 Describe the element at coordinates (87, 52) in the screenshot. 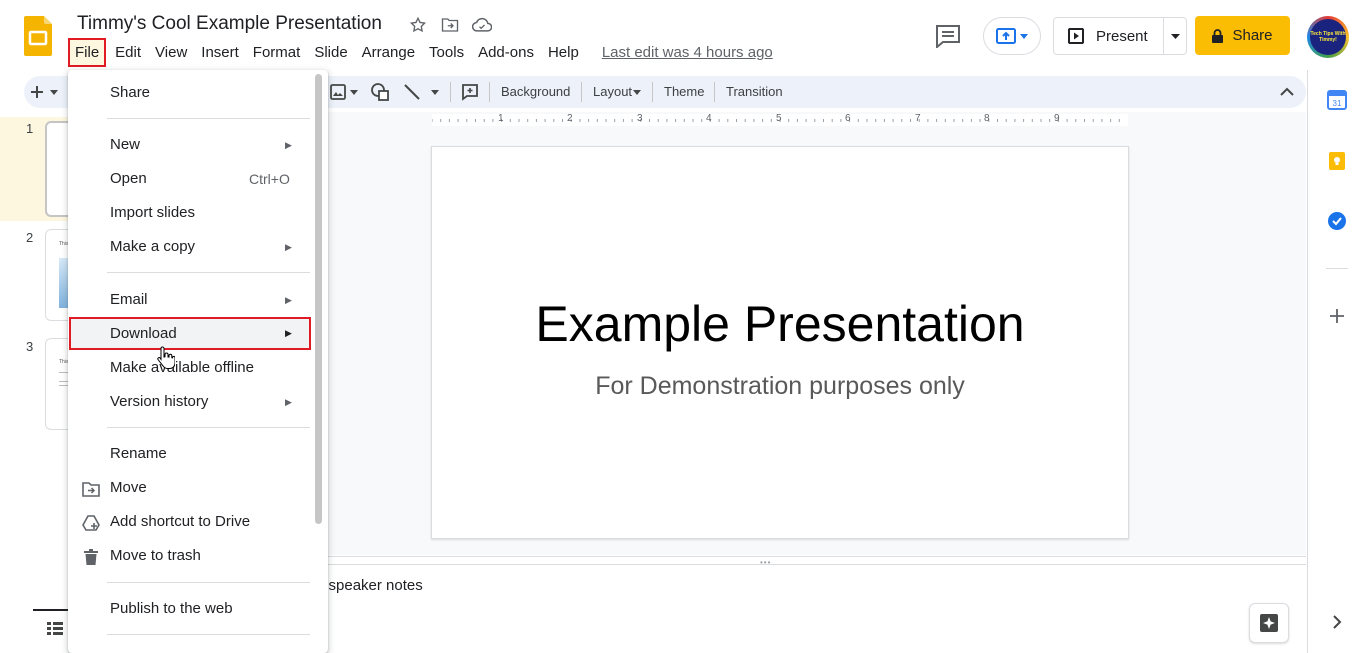

I see `menu-file: File` at that location.